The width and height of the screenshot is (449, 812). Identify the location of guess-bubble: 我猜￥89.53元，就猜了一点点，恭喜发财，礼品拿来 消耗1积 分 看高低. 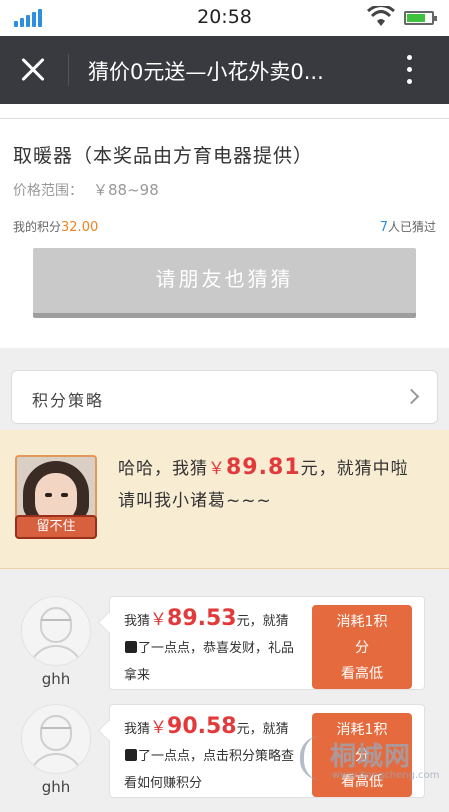
(267, 643).